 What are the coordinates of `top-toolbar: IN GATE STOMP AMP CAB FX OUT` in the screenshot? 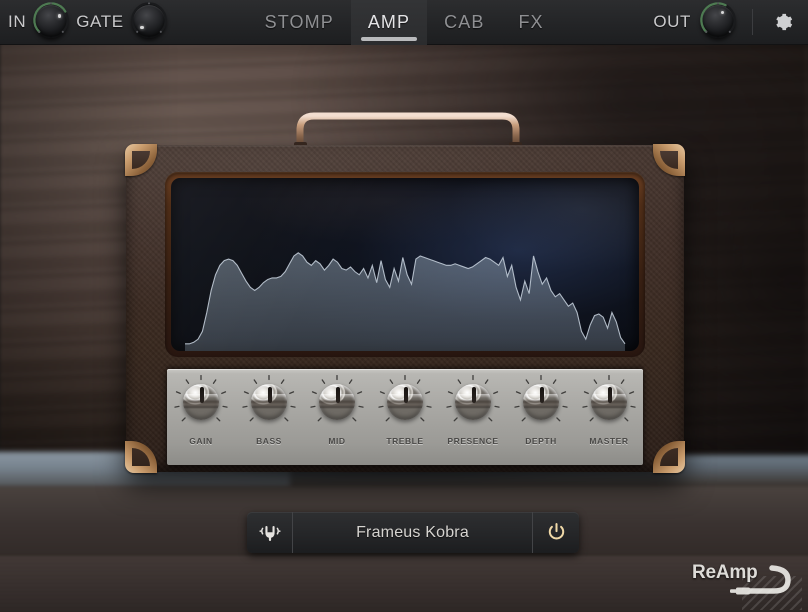 It's located at (404, 22).